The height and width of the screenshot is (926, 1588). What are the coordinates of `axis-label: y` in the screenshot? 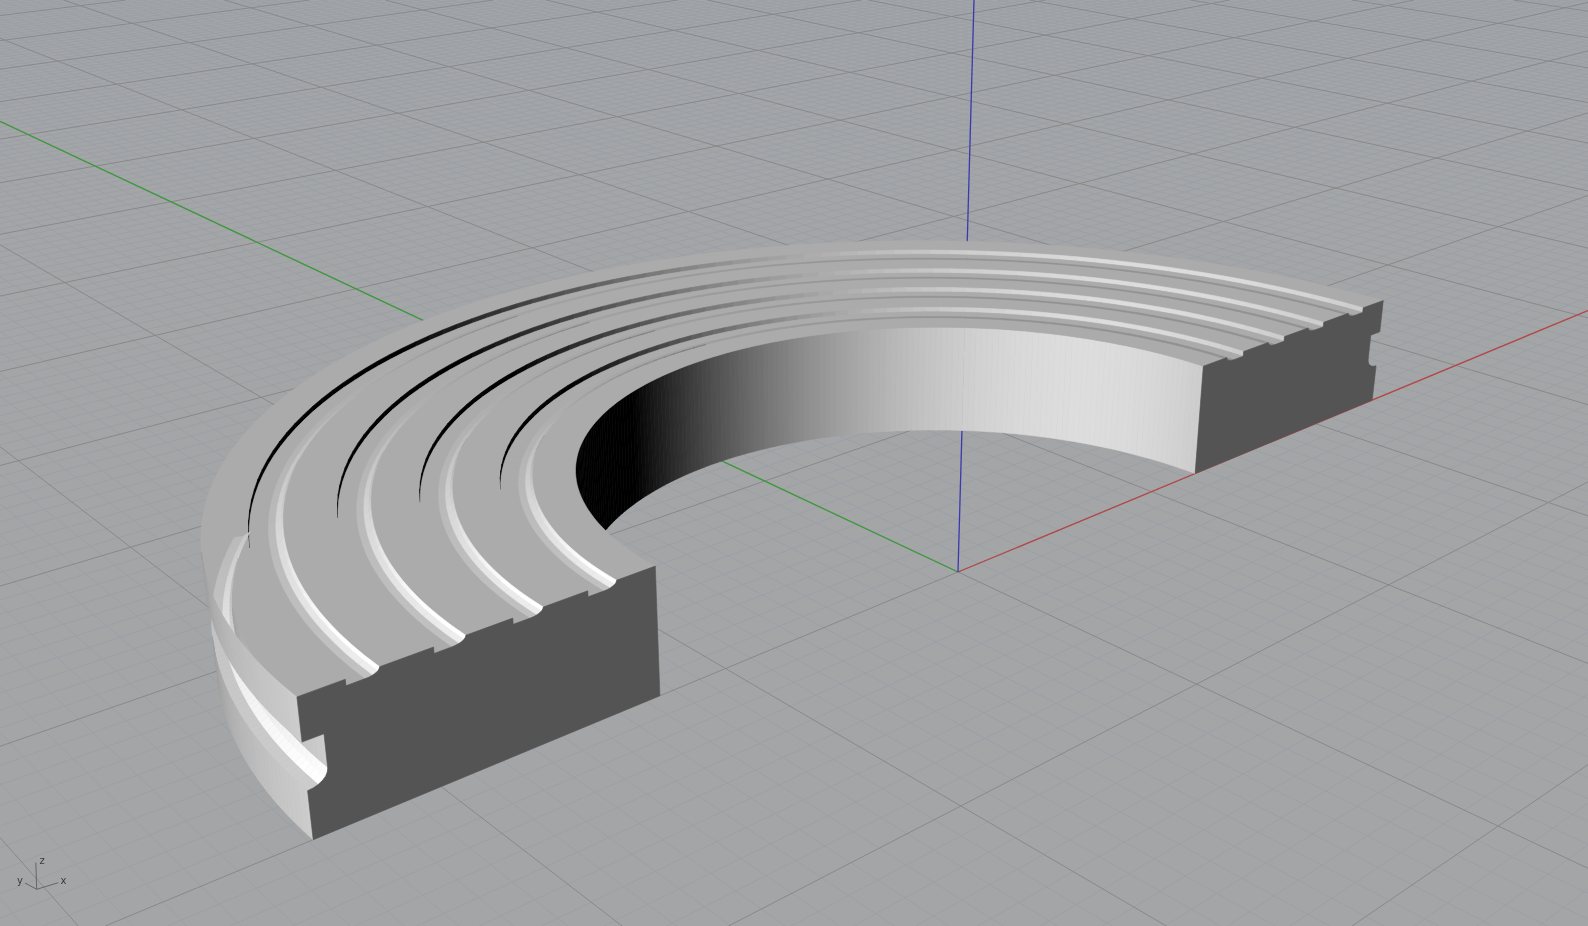 It's located at (20, 880).